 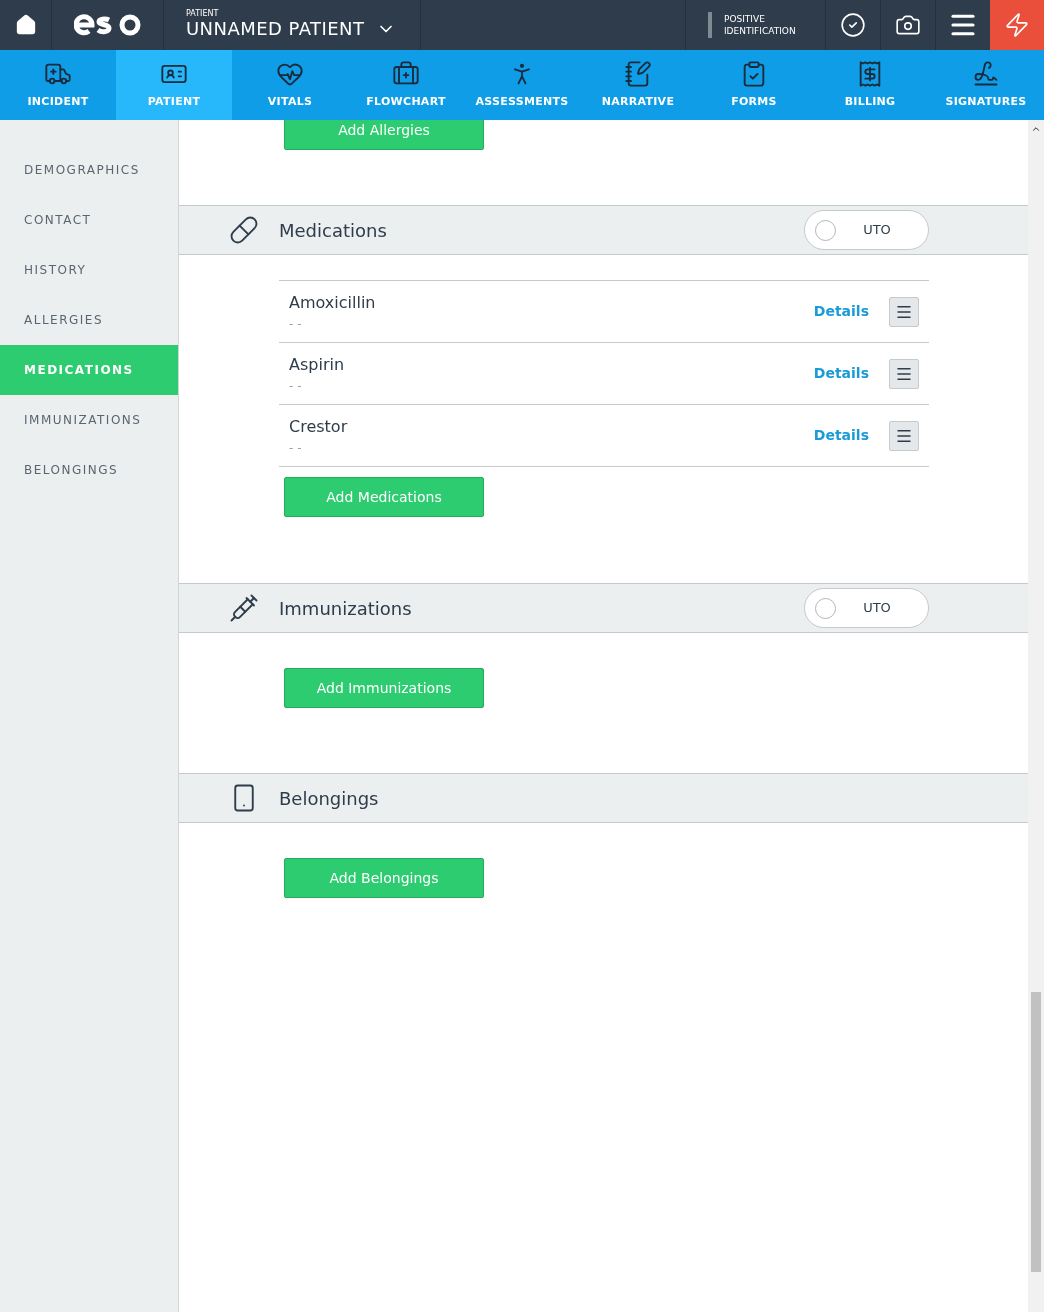 I want to click on lightning-button, so click(x=1017, y=25).